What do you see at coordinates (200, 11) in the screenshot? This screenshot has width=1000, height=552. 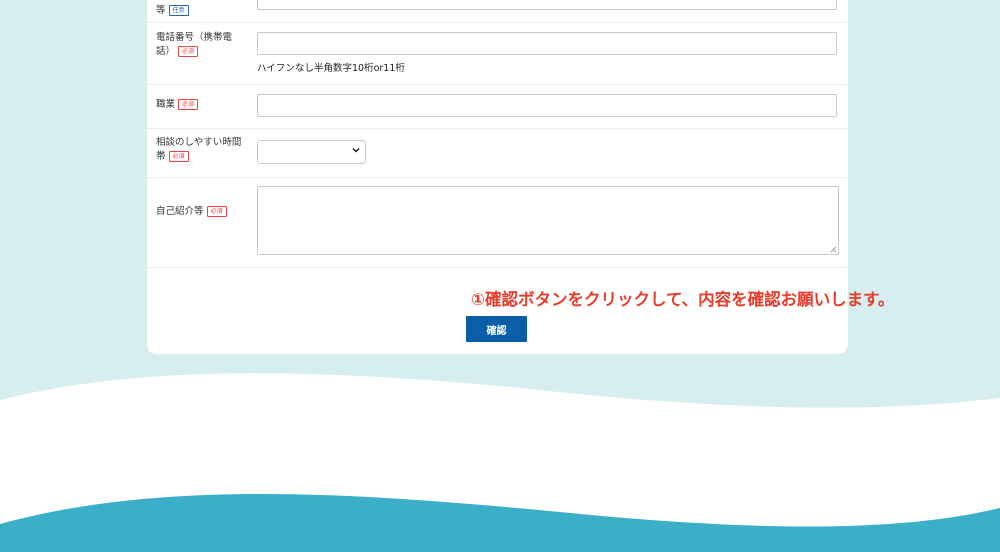 I see `field-label: 等任意` at bounding box center [200, 11].